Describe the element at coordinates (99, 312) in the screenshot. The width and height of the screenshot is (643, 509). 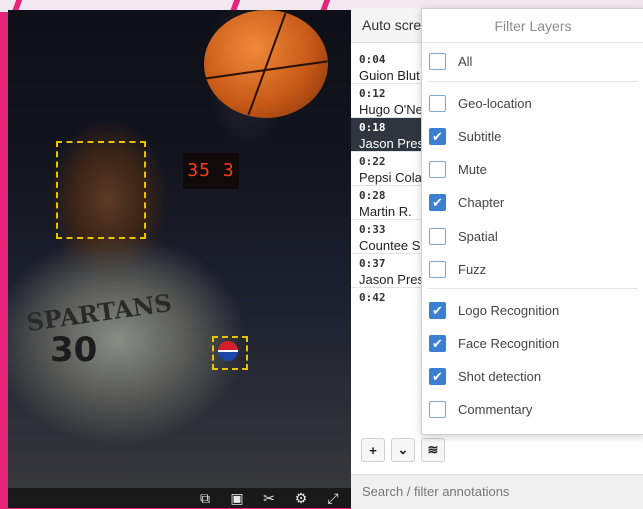
I see `jersey-text: SPARTANS` at that location.